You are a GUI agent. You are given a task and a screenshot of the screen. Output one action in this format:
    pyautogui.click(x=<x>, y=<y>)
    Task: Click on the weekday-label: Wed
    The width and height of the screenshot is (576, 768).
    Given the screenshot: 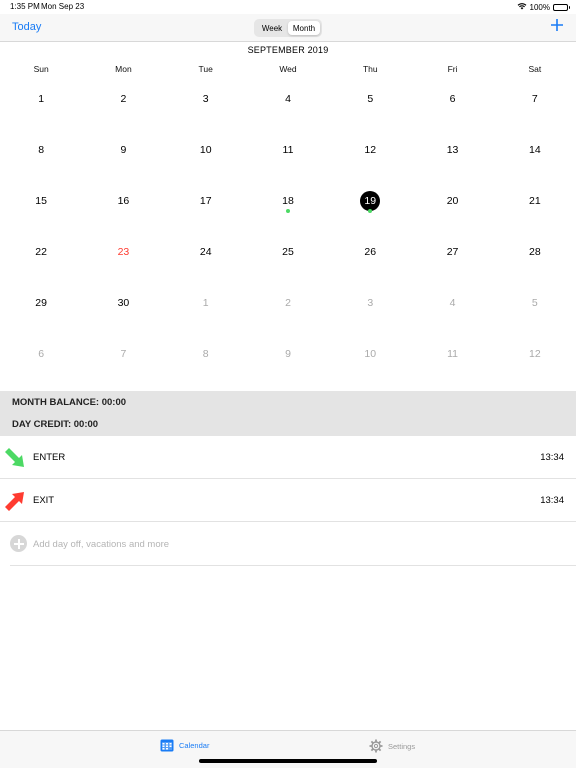 What is the action you would take?
    pyautogui.click(x=288, y=69)
    